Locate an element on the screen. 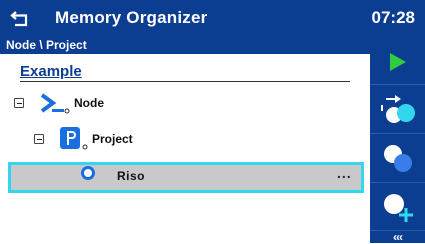  more-button: ‹‹‹ is located at coordinates (397, 237).